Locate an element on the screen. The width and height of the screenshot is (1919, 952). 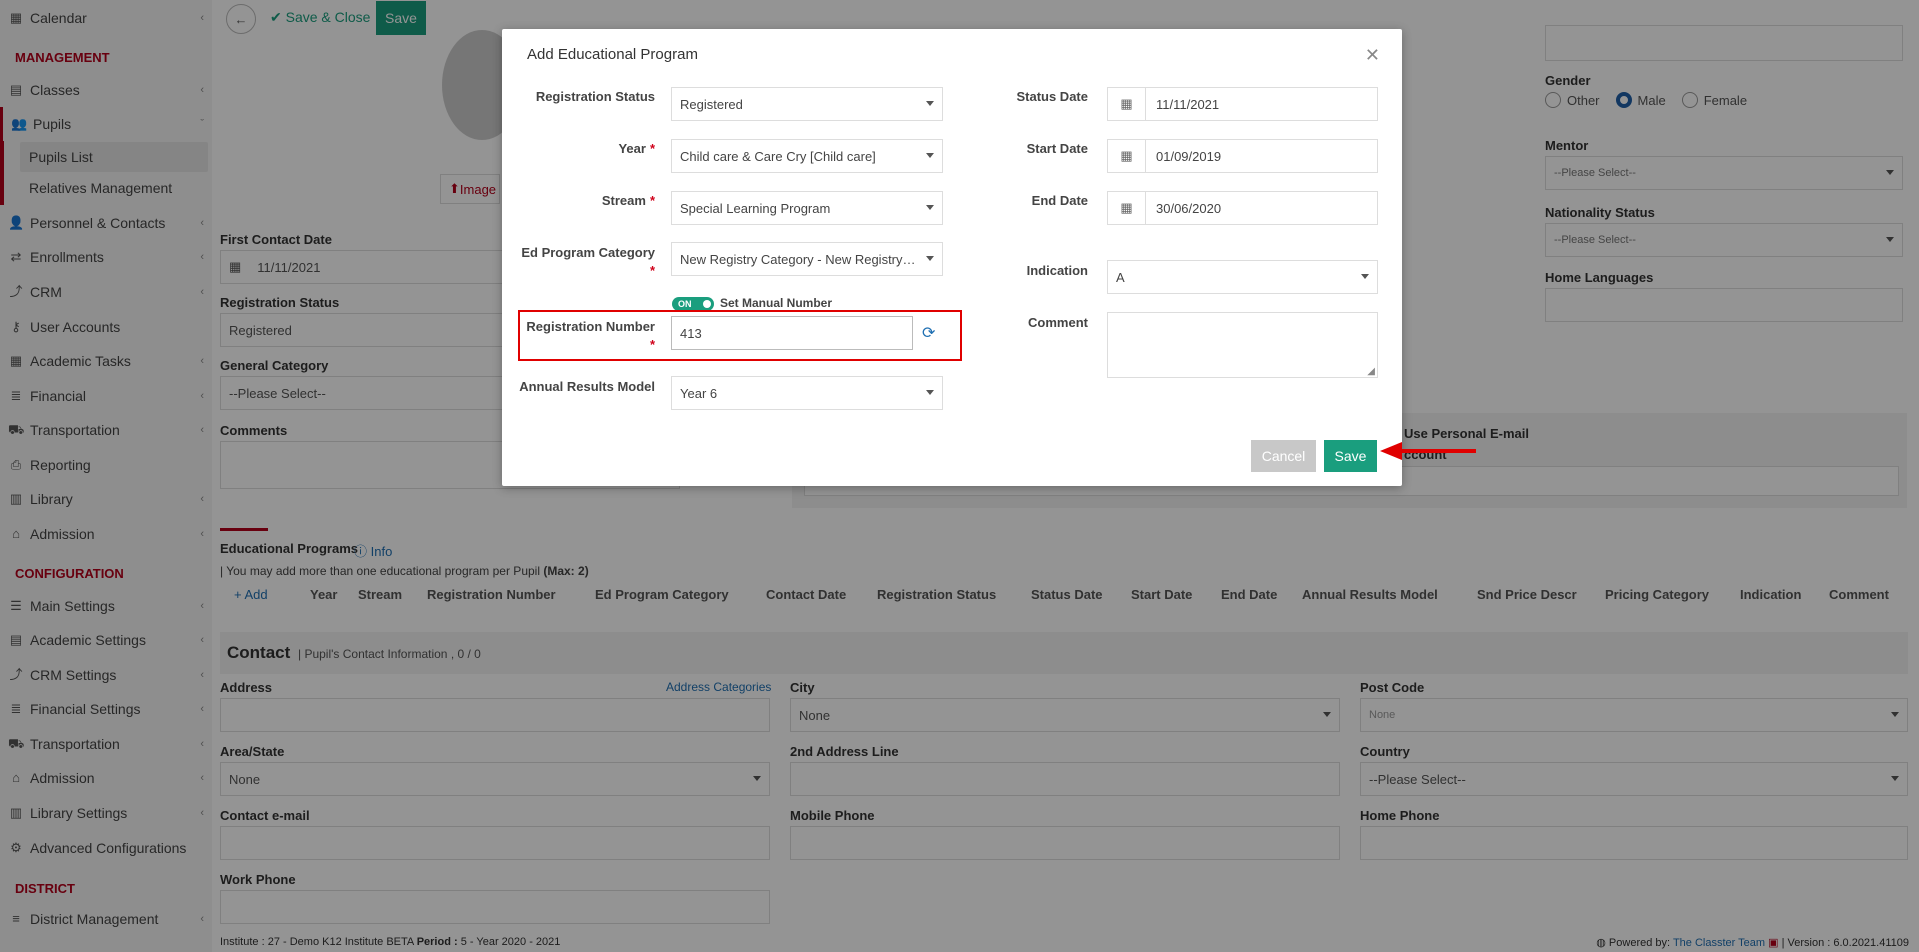
modal-annual-select: Year 6 is located at coordinates (807, 393).